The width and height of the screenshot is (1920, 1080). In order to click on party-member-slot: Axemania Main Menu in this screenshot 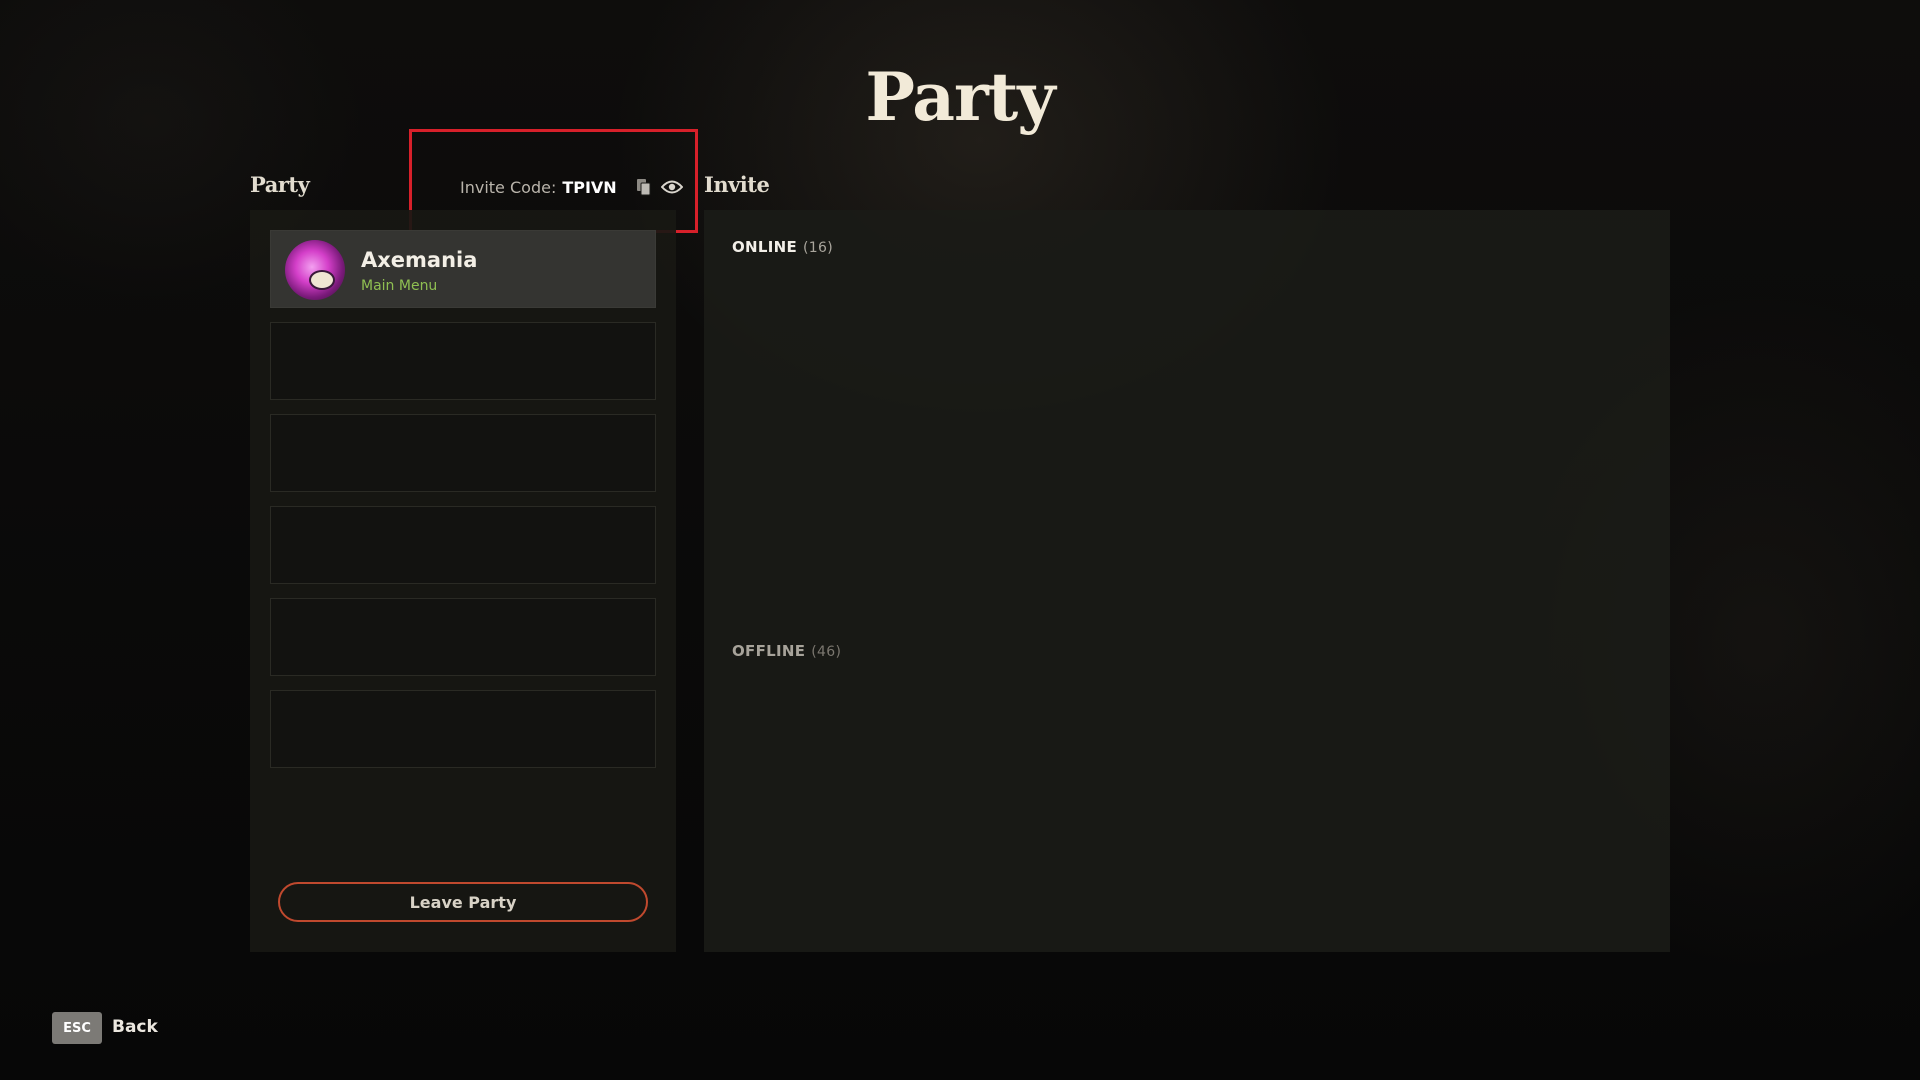, I will do `click(463, 269)`.